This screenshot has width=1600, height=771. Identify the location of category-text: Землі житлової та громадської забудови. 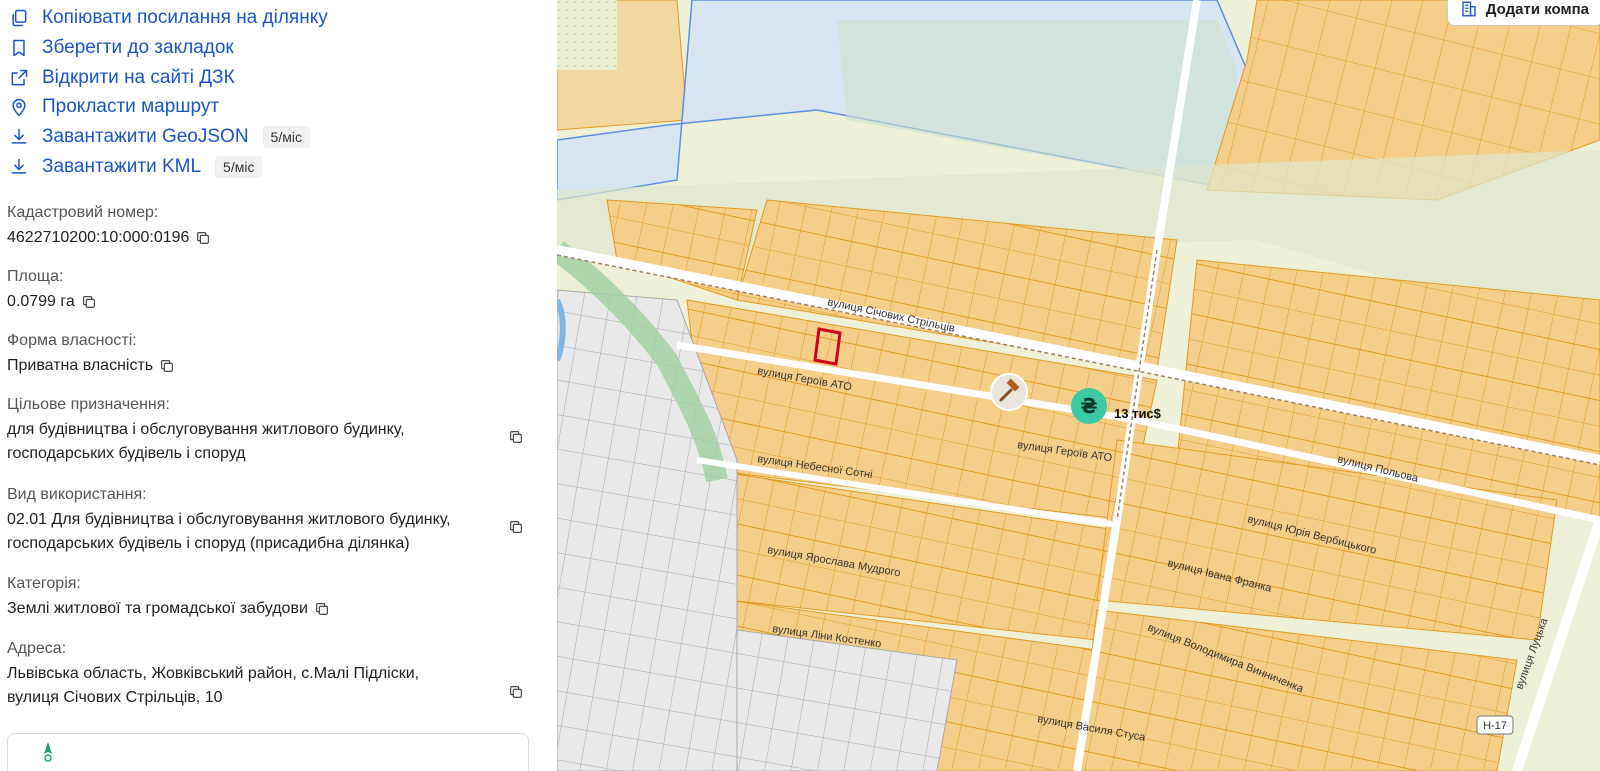
(157, 608).